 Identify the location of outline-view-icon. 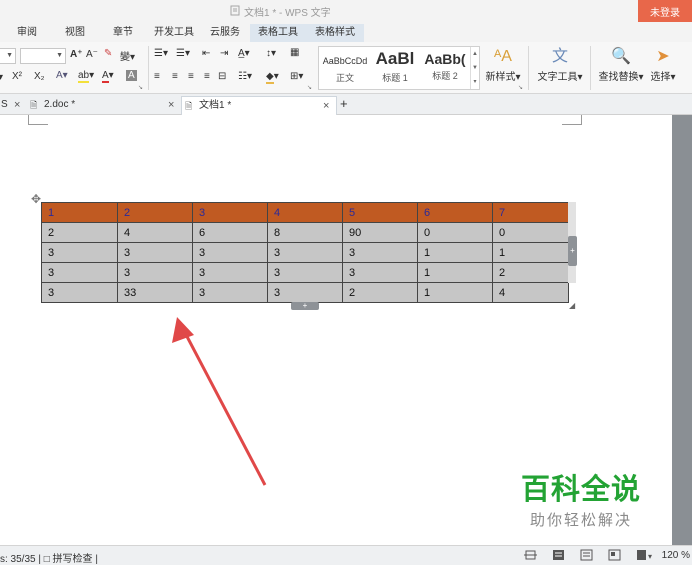
(586, 555).